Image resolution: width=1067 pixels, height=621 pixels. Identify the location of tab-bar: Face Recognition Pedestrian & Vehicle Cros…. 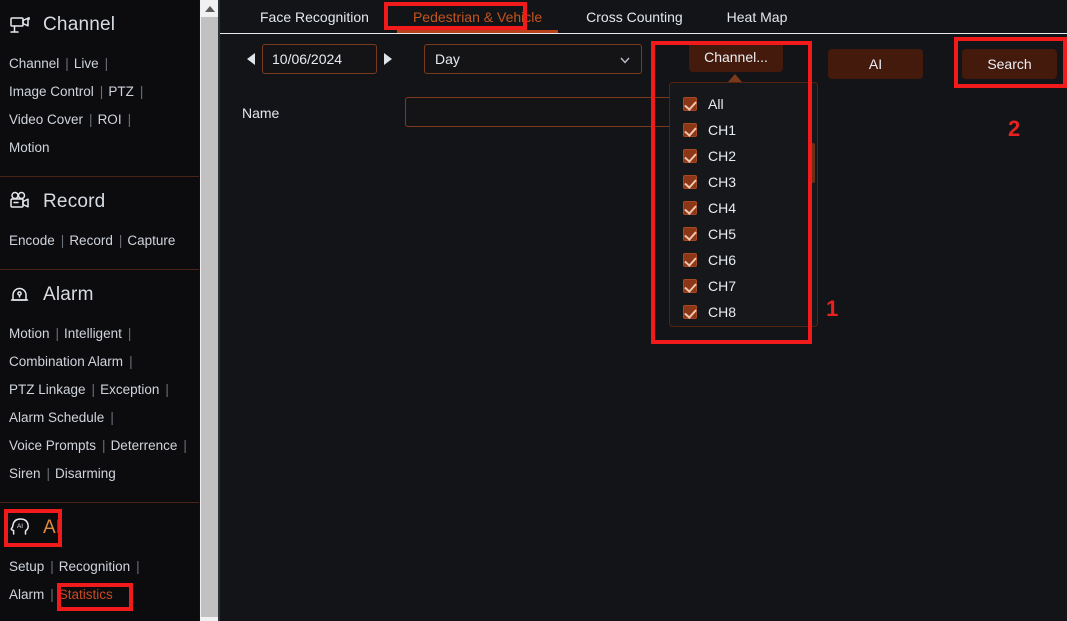
(643, 17).